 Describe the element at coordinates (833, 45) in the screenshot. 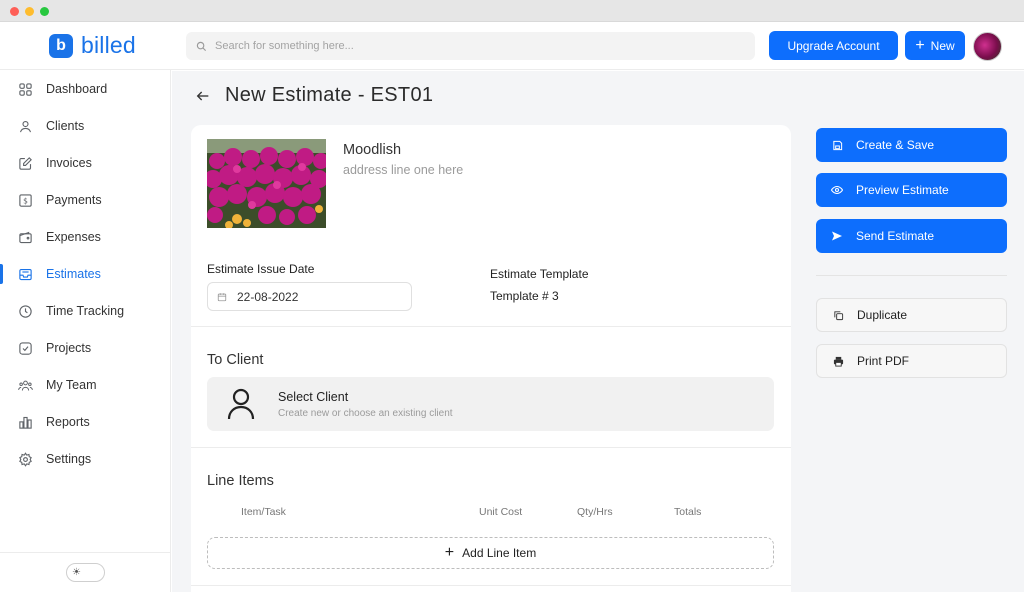

I see `upgrade-account-button: Upgrade Account` at that location.